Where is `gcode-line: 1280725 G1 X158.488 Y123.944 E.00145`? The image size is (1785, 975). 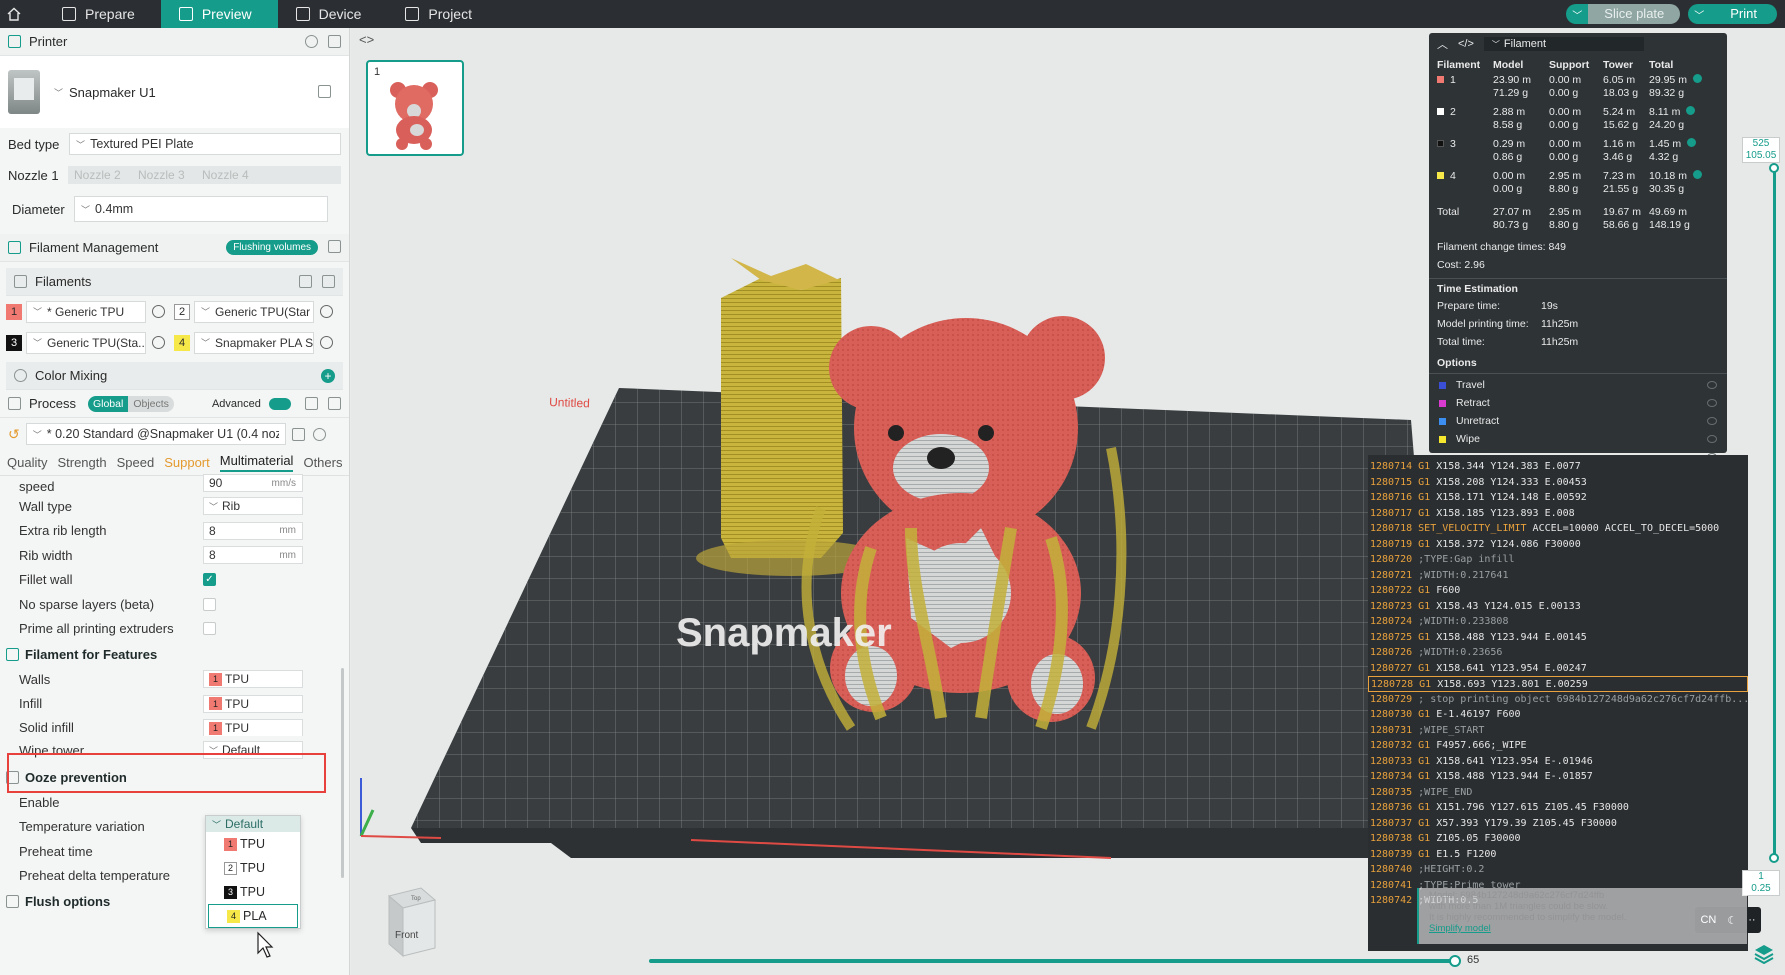
gcode-line: 1280725 G1 X158.488 Y123.944 E.00145 is located at coordinates (1558, 638).